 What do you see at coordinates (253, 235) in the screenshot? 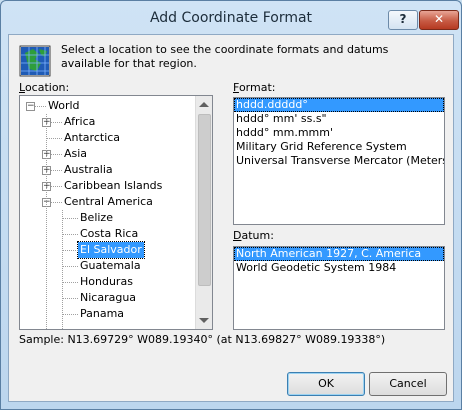
I see `datum-label: Datum:` at bounding box center [253, 235].